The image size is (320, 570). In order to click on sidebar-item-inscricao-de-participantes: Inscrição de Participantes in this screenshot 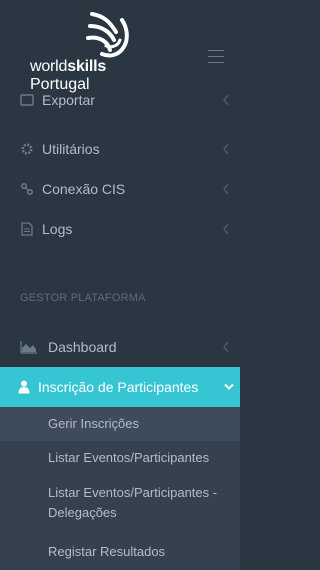, I will do `click(120, 387)`.